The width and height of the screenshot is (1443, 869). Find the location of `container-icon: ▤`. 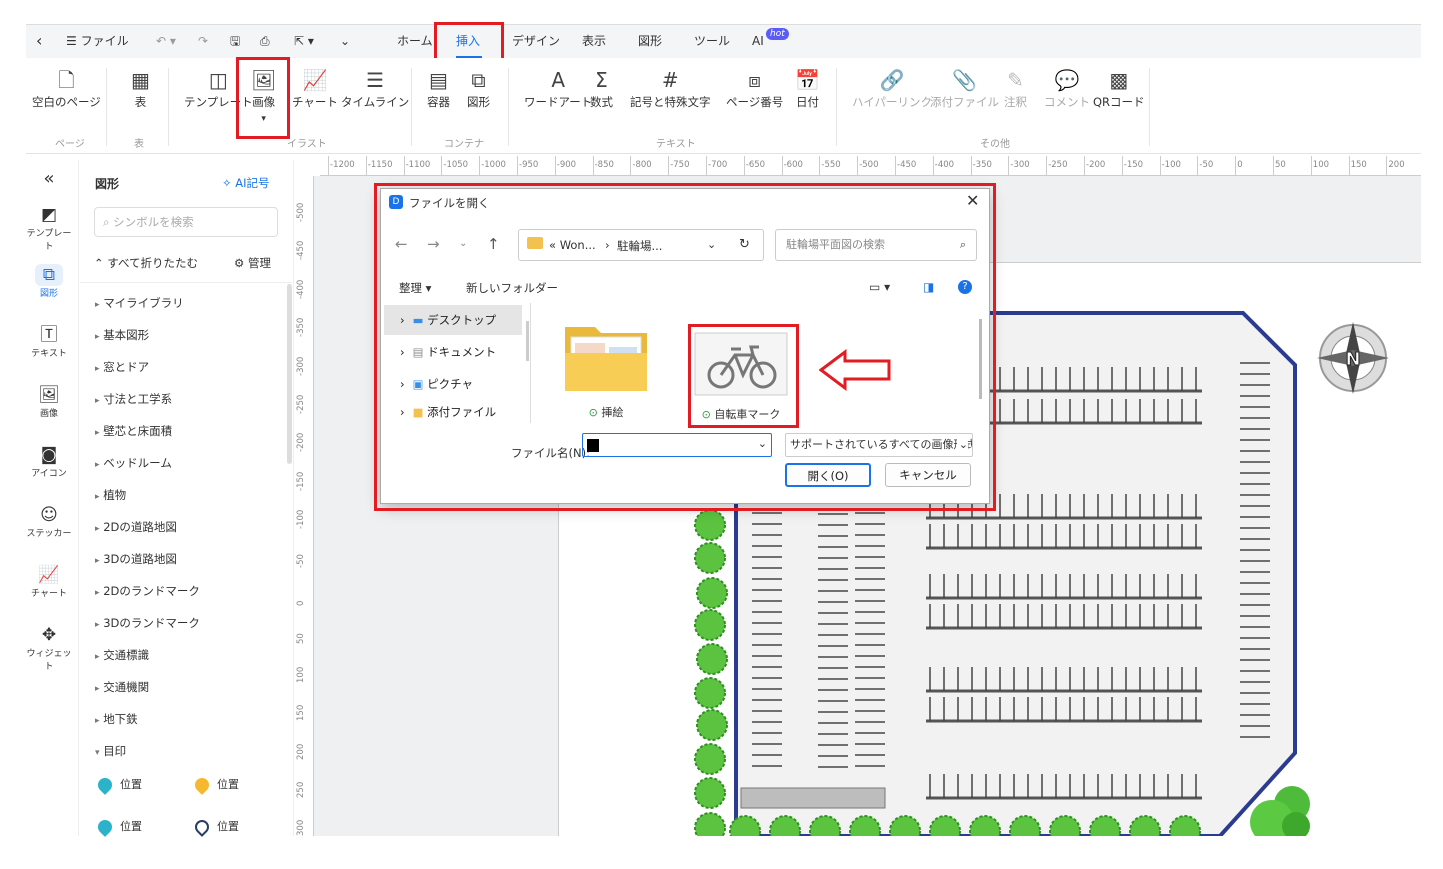

container-icon: ▤ is located at coordinates (438, 80).